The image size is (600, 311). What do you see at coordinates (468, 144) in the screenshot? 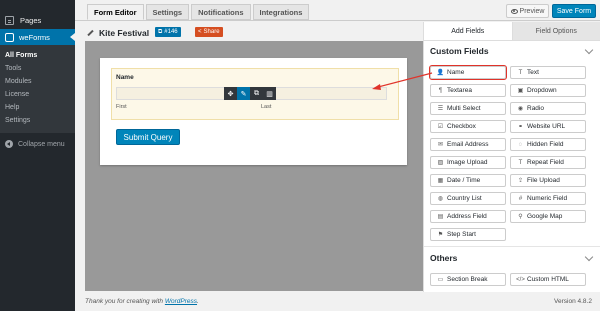
I see `add-field-email-address: ✉ Email Address` at bounding box center [468, 144].